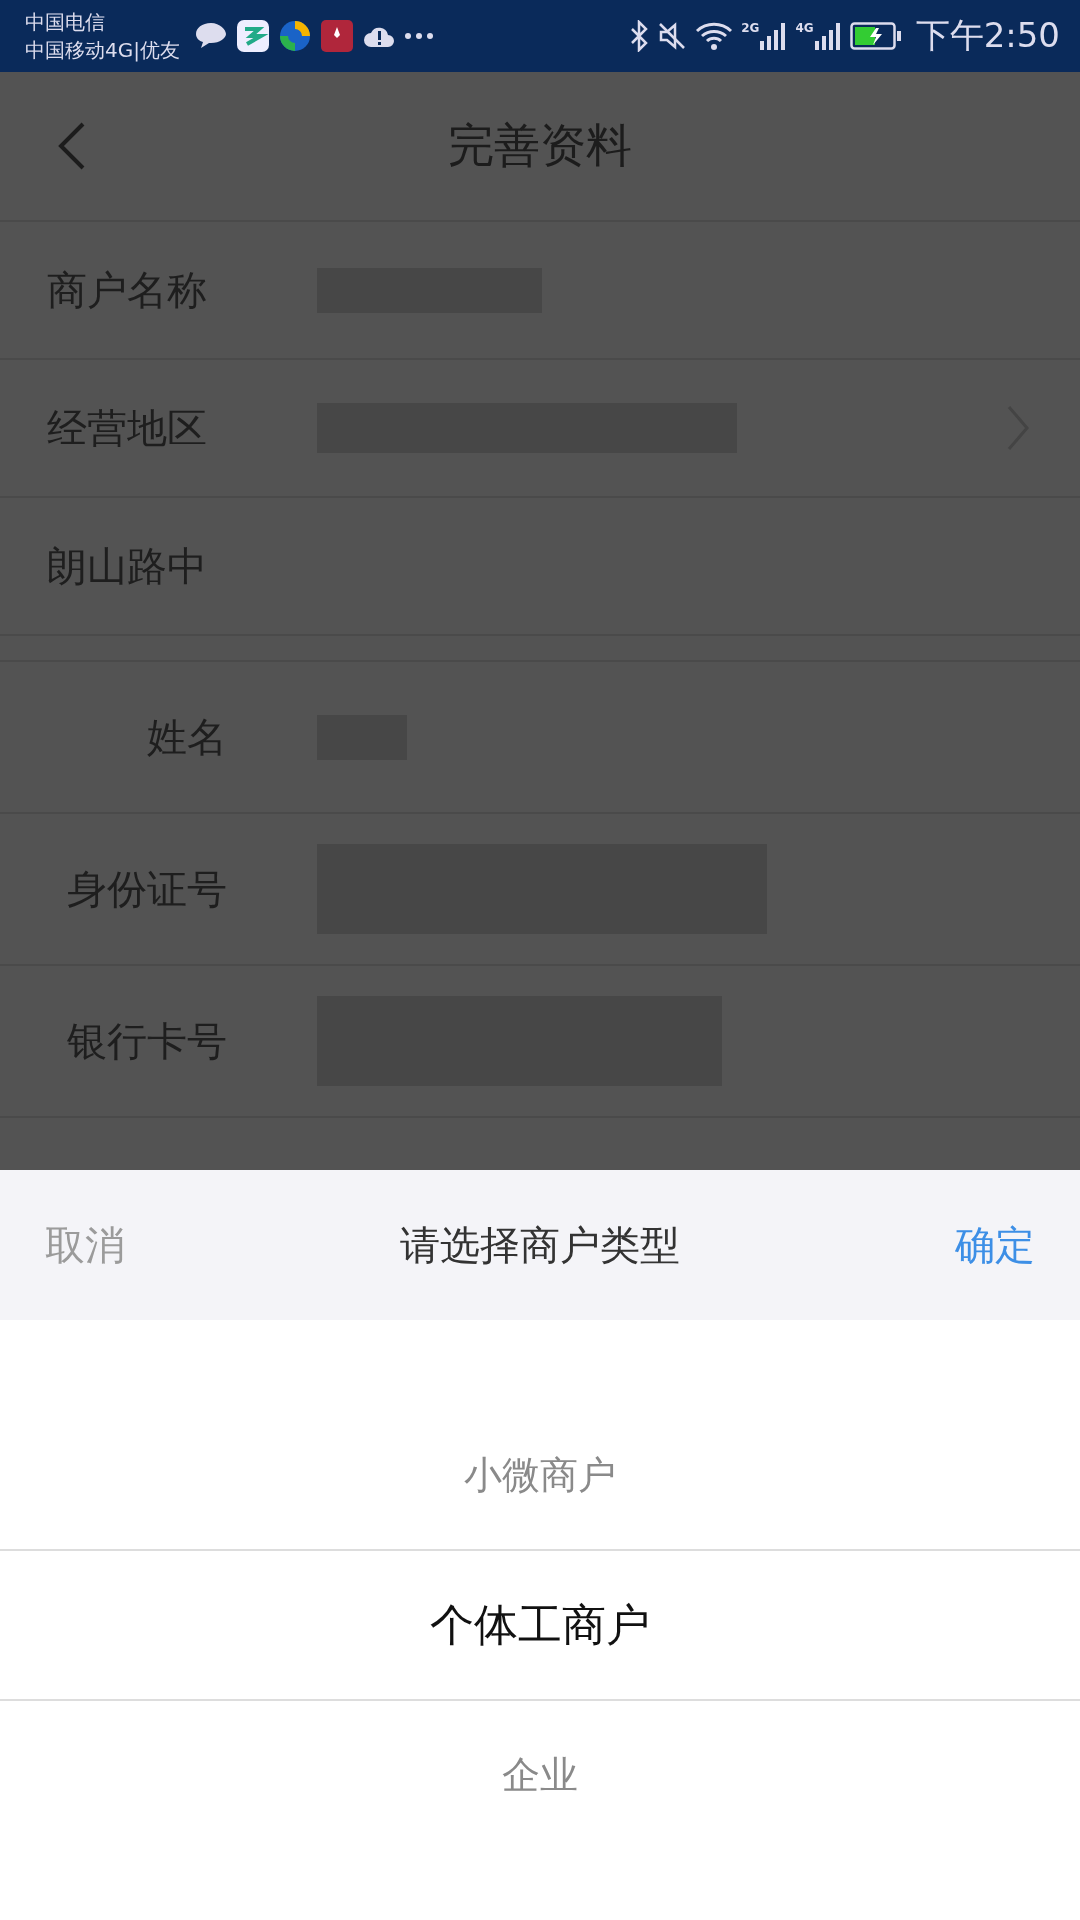 This screenshot has height=1920, width=1080. I want to click on carrier-label: 中国电信, so click(65, 22).